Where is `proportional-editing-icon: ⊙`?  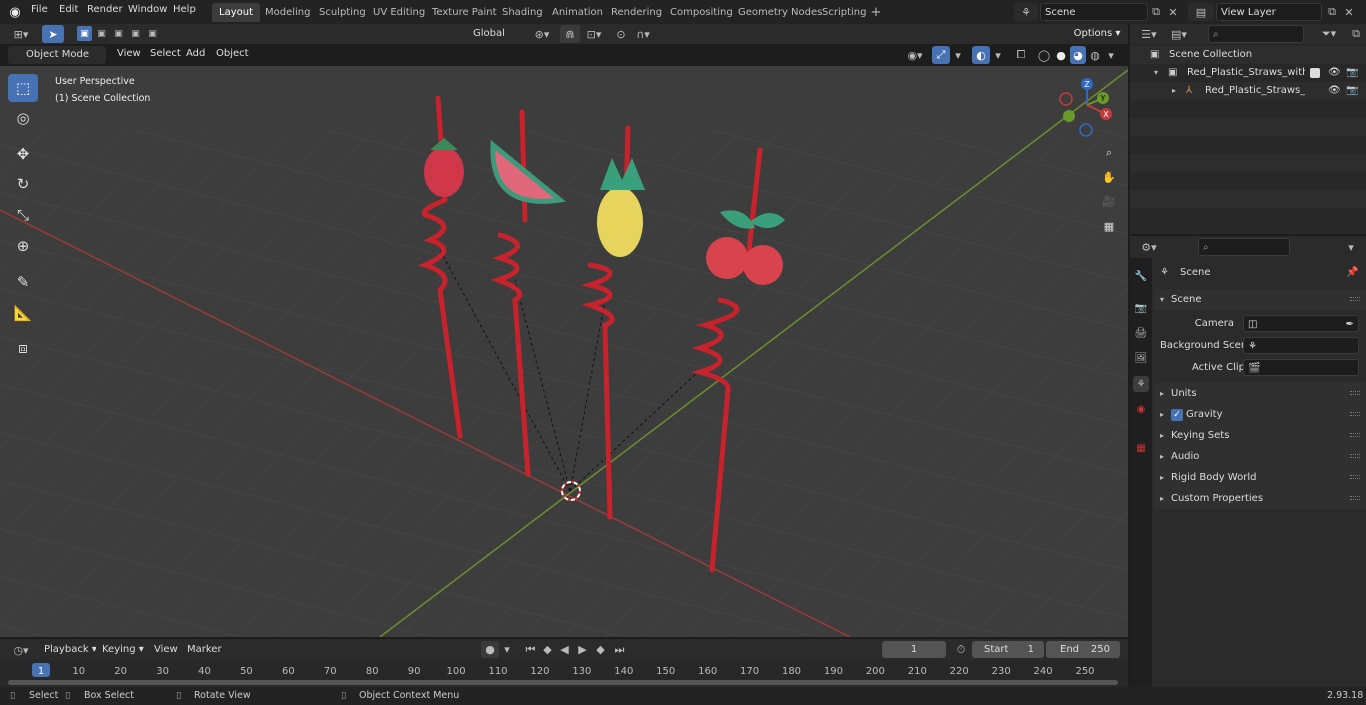
proportional-editing-icon: ⊙ is located at coordinates (621, 34).